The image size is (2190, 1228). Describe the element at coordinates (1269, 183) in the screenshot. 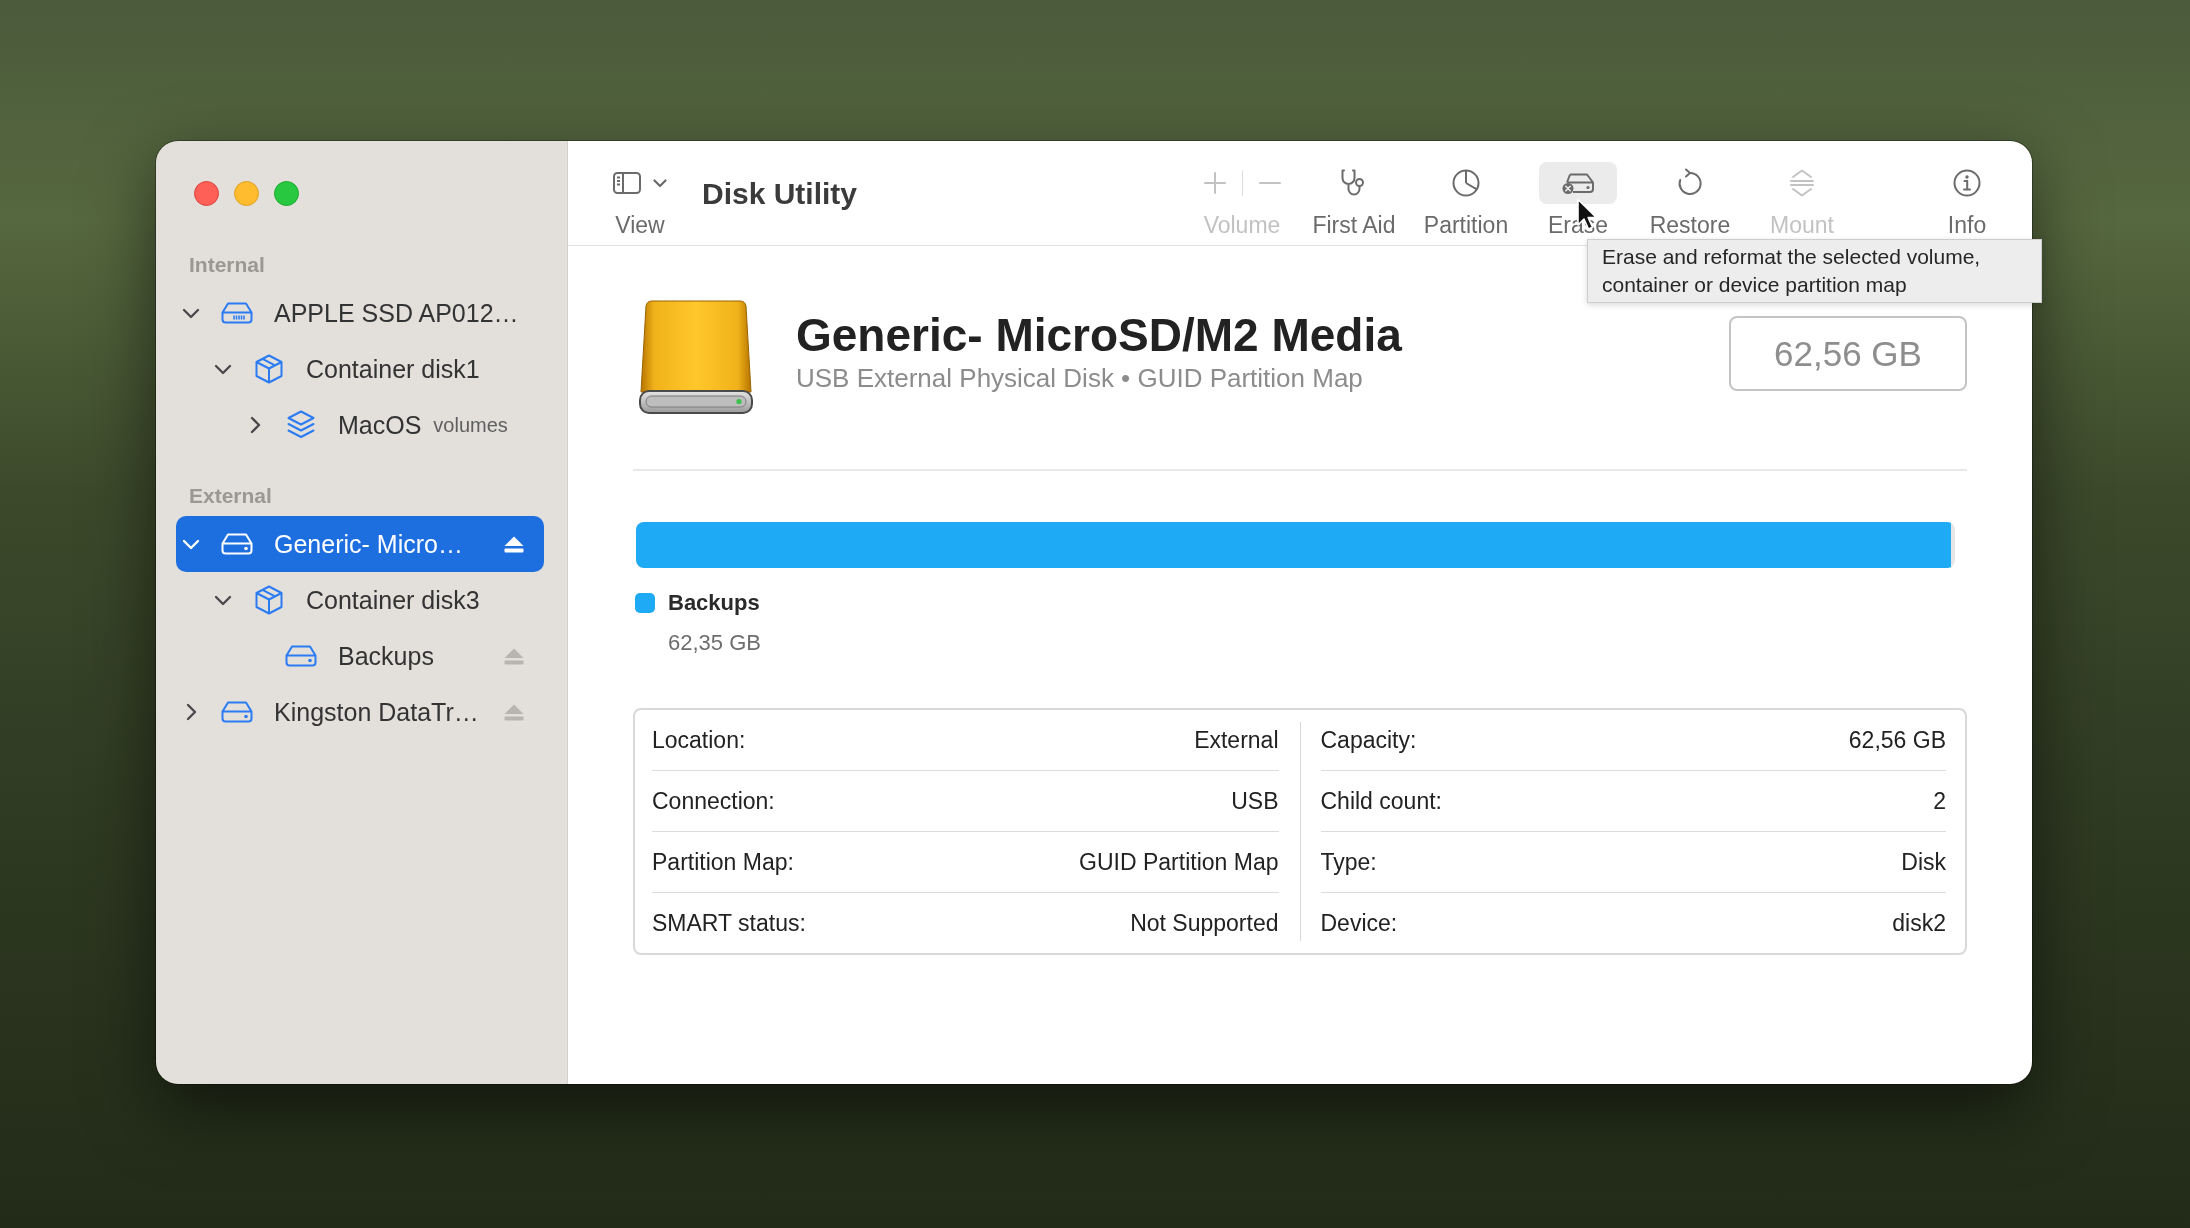

I see `minus-icon` at that location.